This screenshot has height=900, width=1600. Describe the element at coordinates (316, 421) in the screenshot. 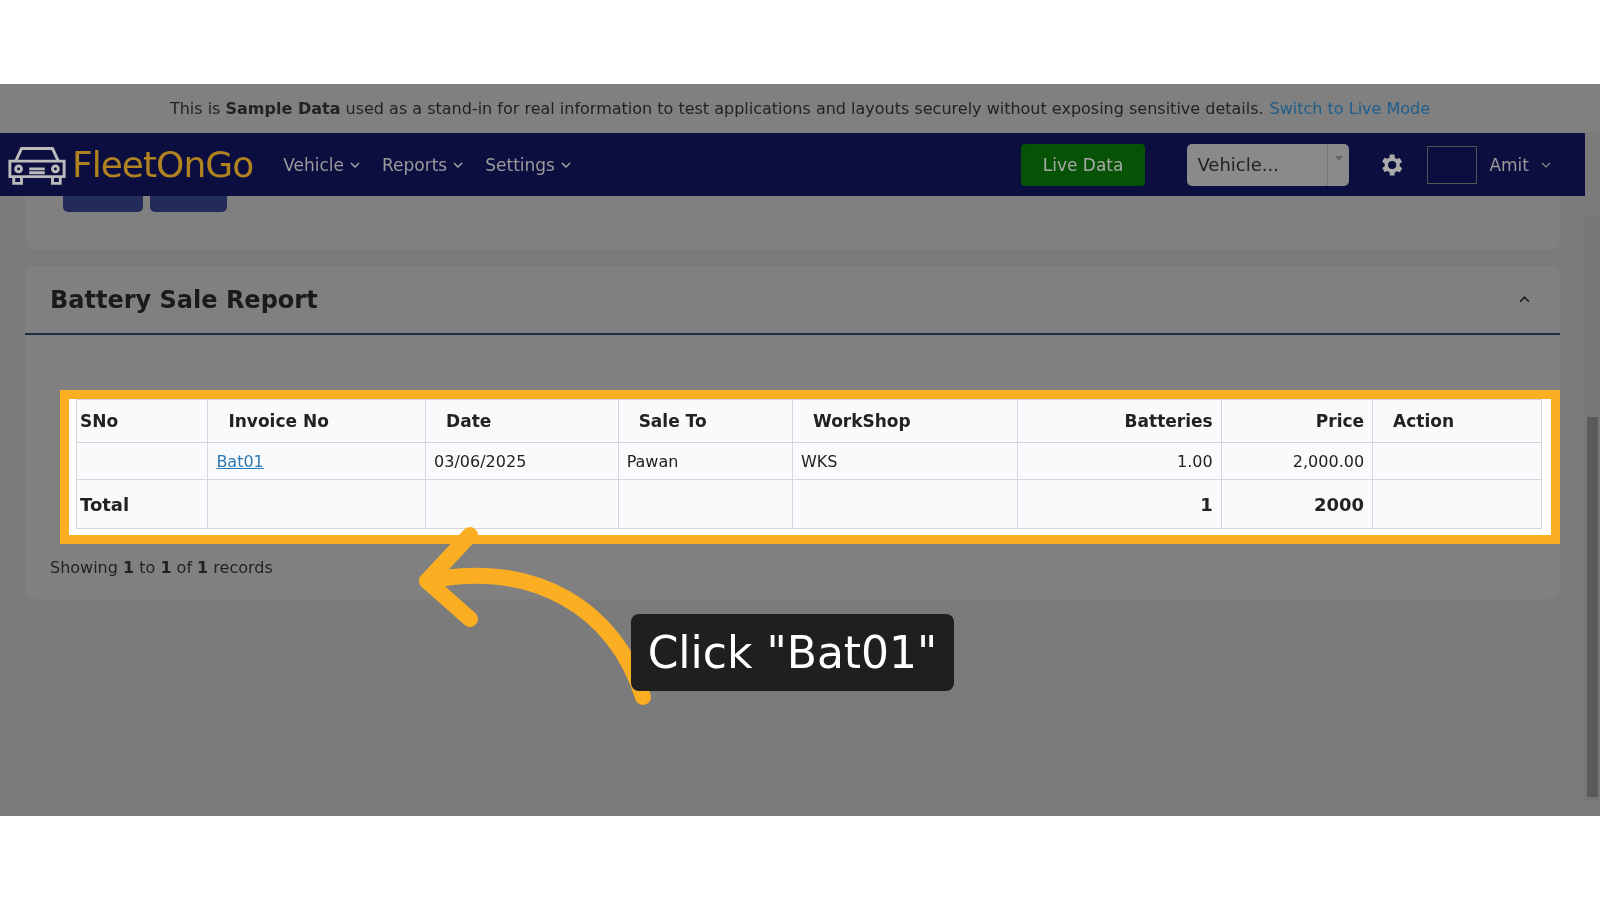

I see `column-header: Invoice No` at that location.